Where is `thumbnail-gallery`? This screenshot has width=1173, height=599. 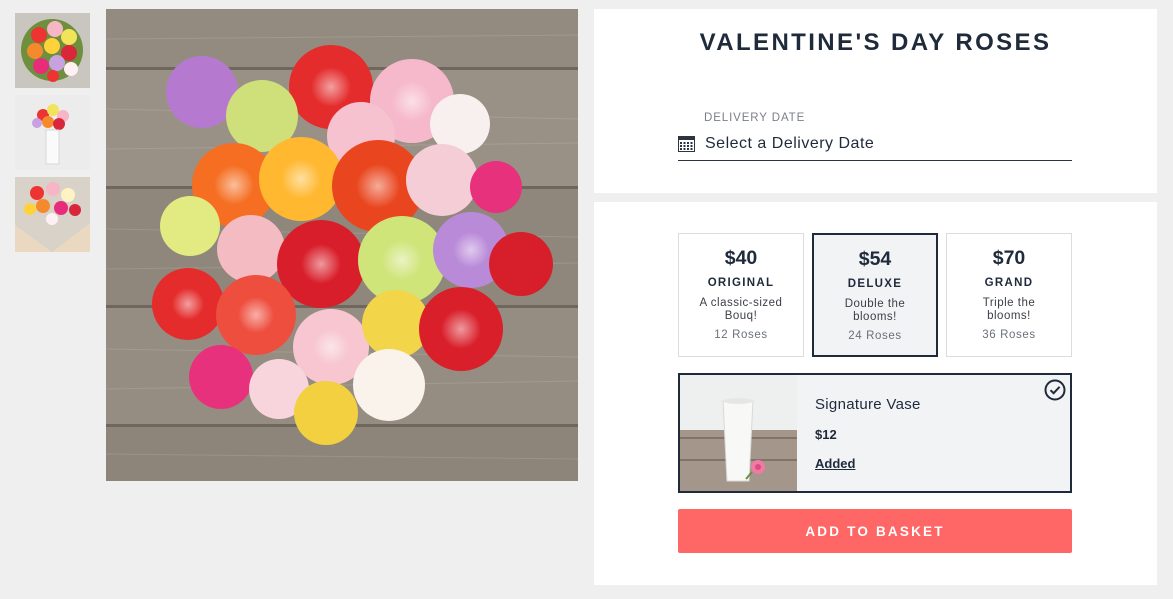
thumbnail-gallery is located at coordinates (52, 136).